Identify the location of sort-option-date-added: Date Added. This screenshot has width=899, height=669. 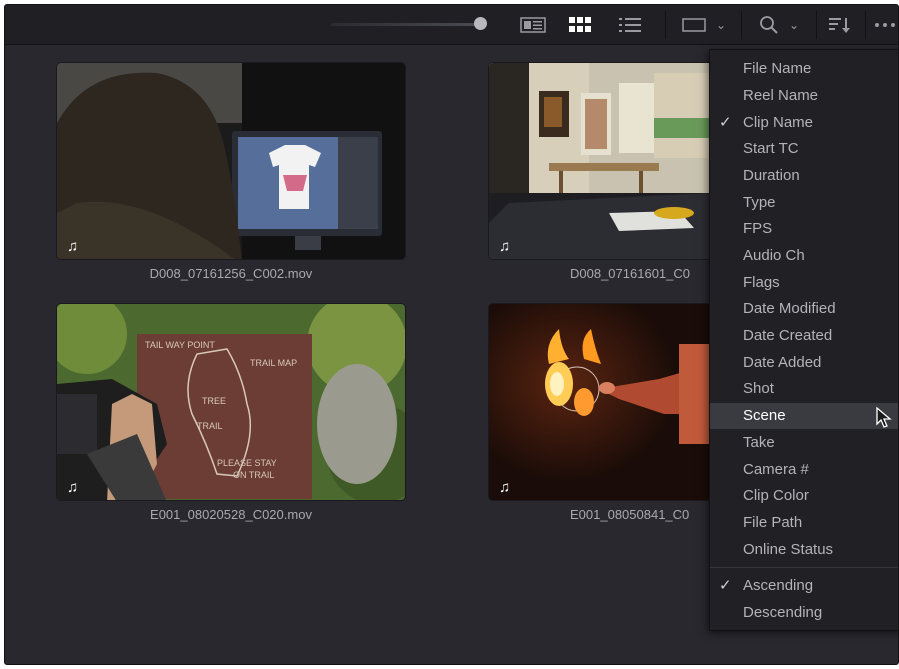
(804, 363).